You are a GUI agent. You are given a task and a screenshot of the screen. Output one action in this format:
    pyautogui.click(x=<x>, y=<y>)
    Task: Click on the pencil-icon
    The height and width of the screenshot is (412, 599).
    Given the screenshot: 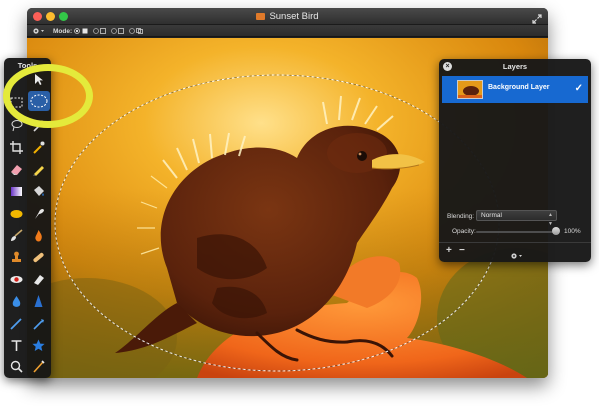 What is the action you would take?
    pyautogui.click(x=38, y=169)
    